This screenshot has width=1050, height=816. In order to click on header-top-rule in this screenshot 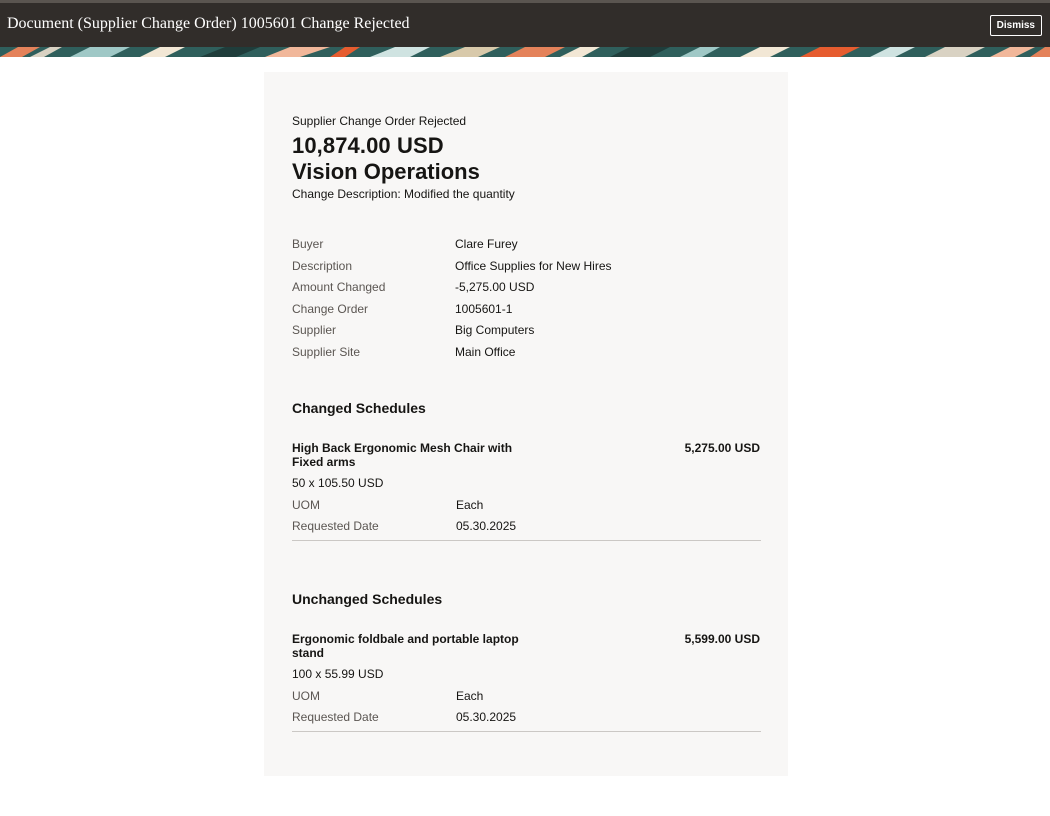, I will do `click(525, 1)`.